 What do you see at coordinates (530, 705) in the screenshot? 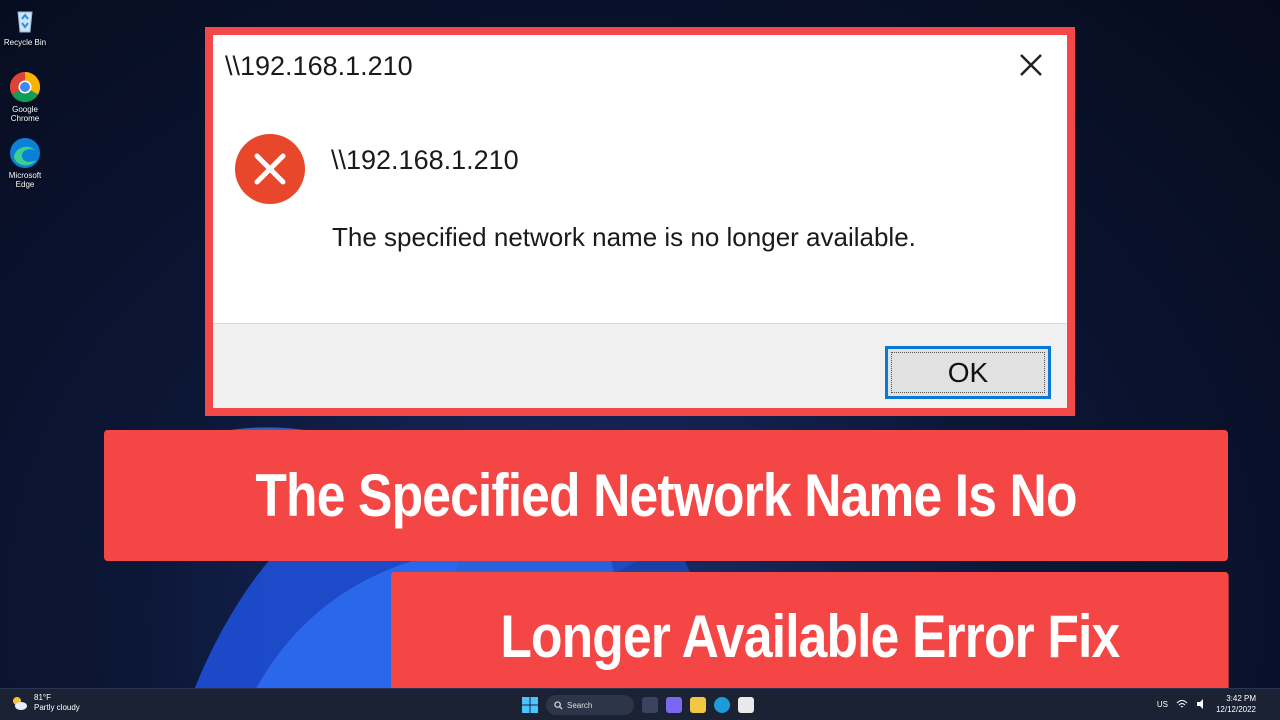
I see `start-icon` at bounding box center [530, 705].